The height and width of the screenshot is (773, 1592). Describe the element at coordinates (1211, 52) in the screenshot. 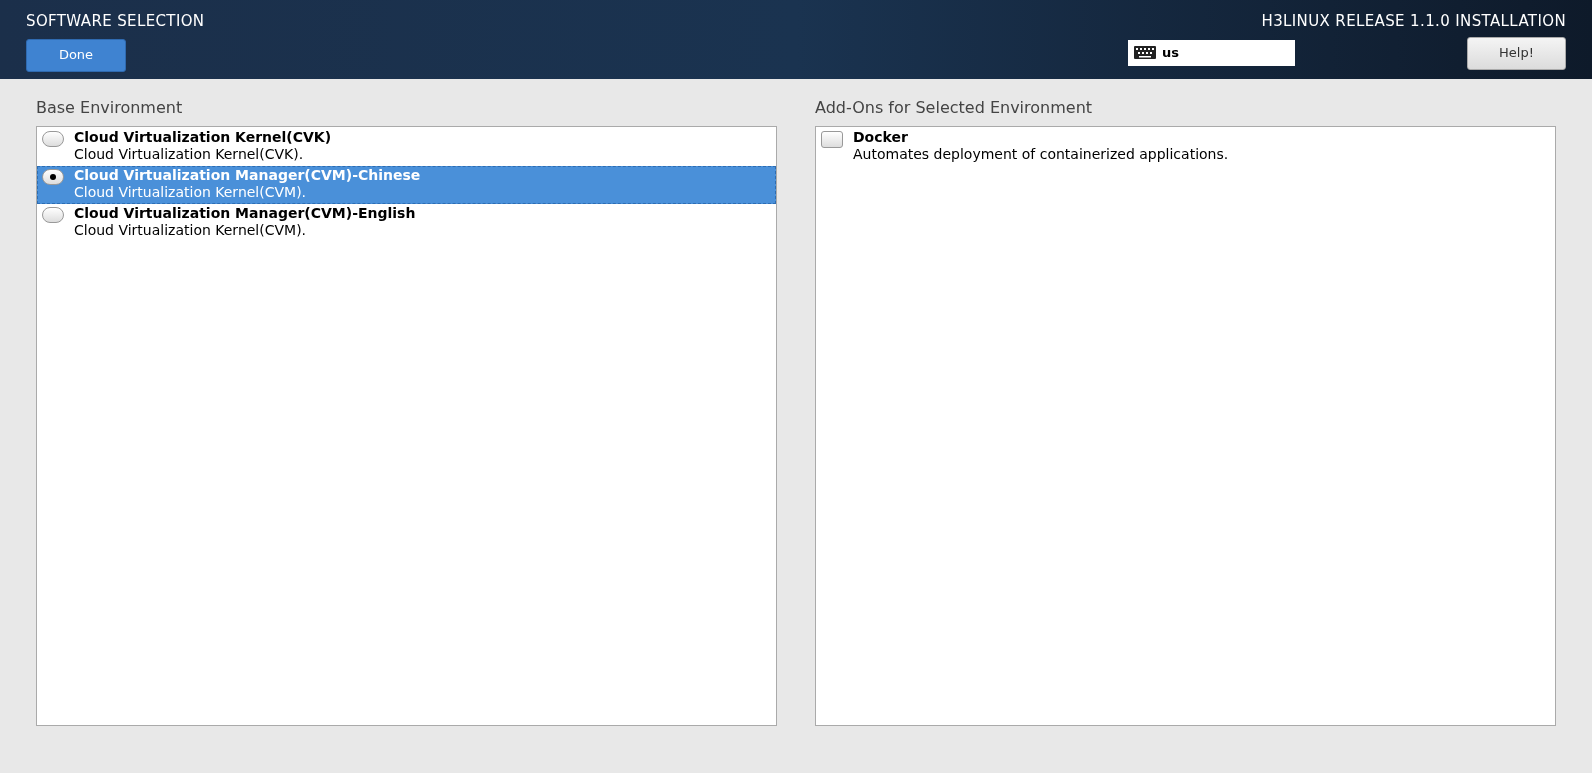

I see `keyboard-layout-field: us` at that location.